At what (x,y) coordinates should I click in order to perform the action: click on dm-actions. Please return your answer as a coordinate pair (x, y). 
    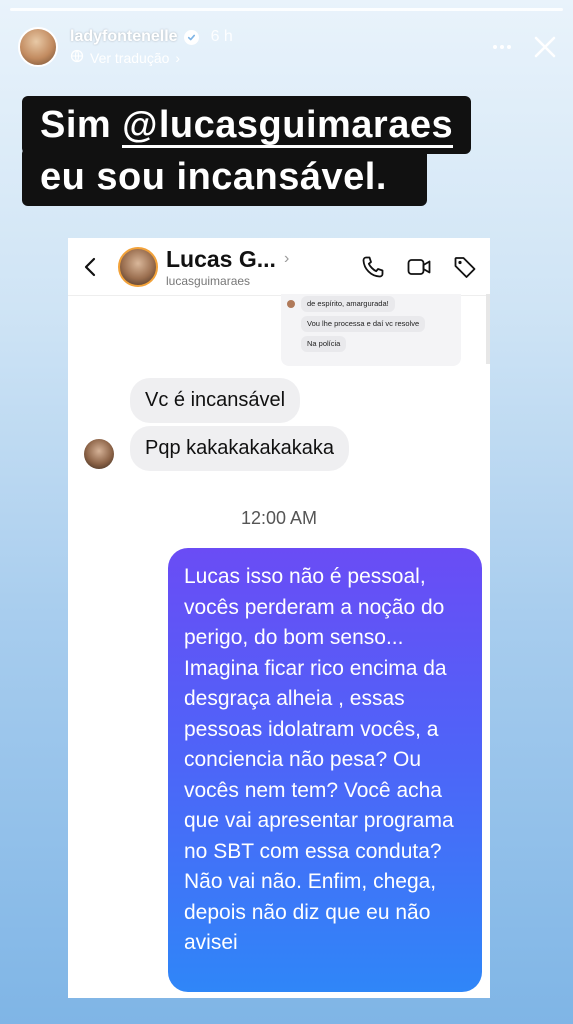
    Looking at the image, I should click on (419, 267).